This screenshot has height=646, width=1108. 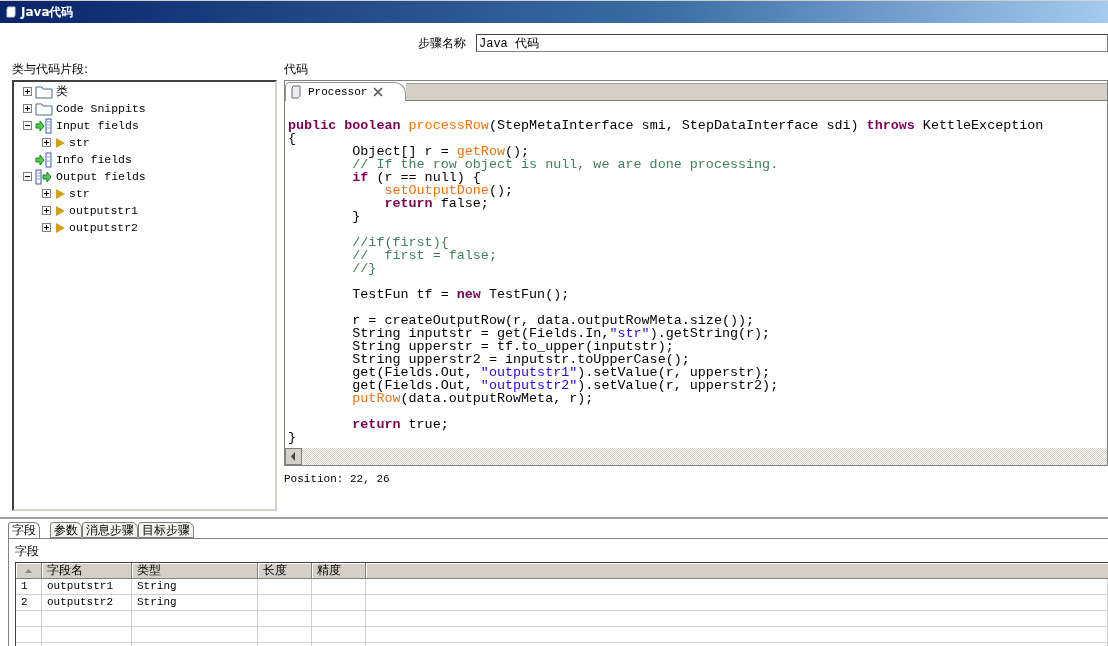 I want to click on editor-tab: Processor, so click(x=346, y=91).